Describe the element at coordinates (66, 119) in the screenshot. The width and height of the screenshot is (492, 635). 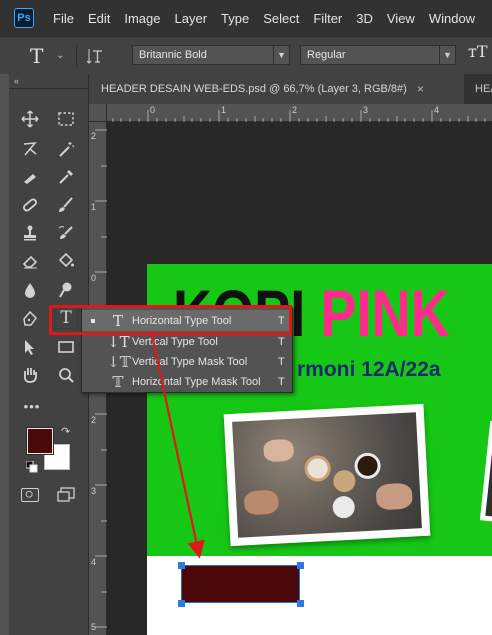
I see `marquee-tool-icon` at that location.